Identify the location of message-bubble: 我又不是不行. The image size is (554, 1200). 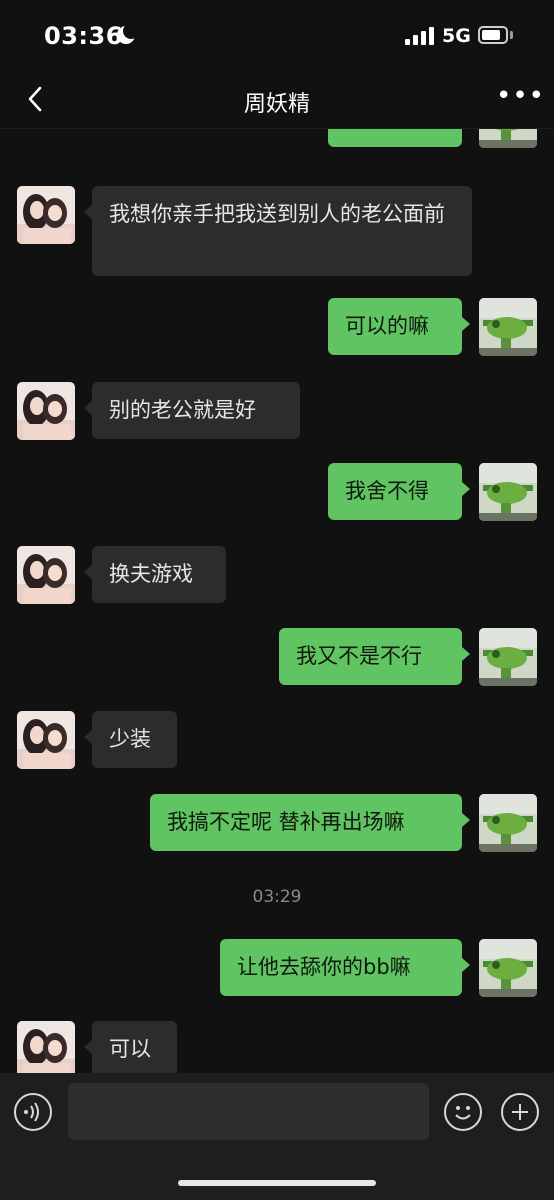
(374, 656).